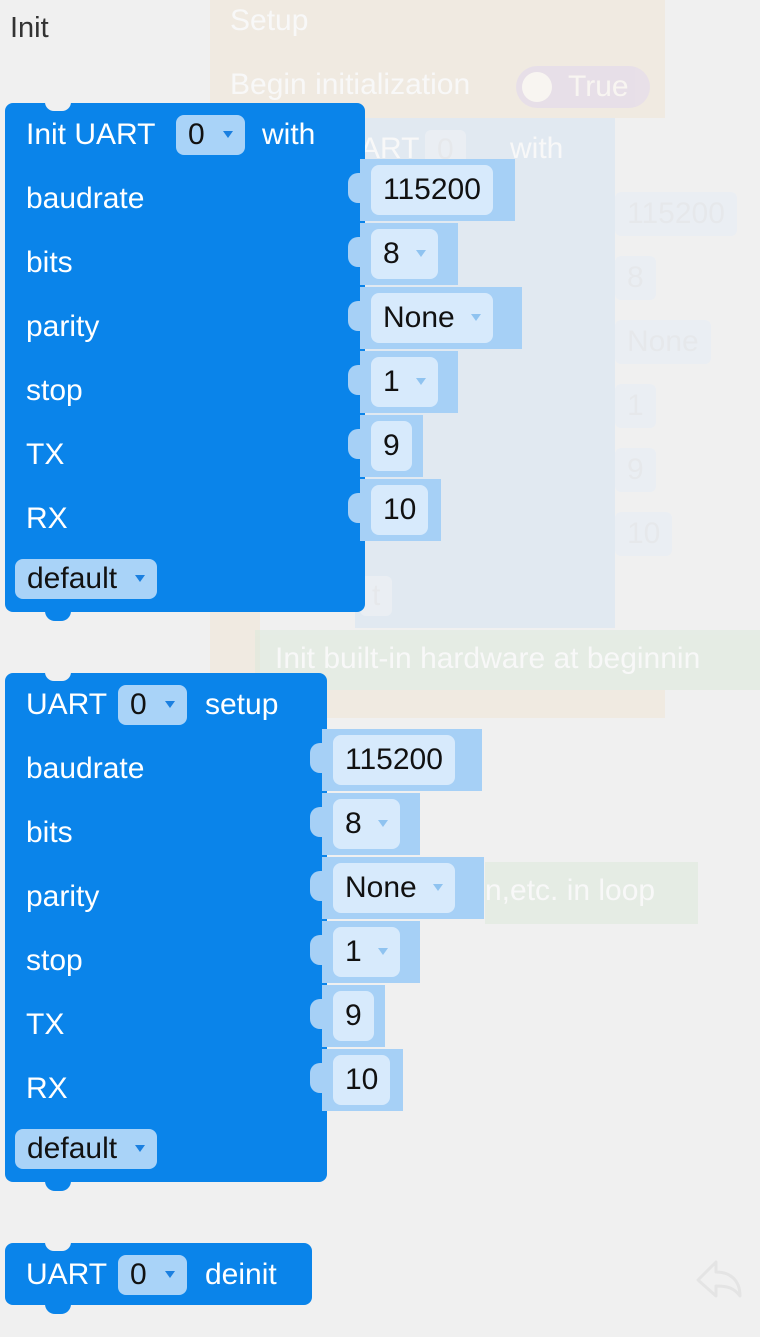  Describe the element at coordinates (635, 470) in the screenshot. I see `workspace-value: 9` at that location.